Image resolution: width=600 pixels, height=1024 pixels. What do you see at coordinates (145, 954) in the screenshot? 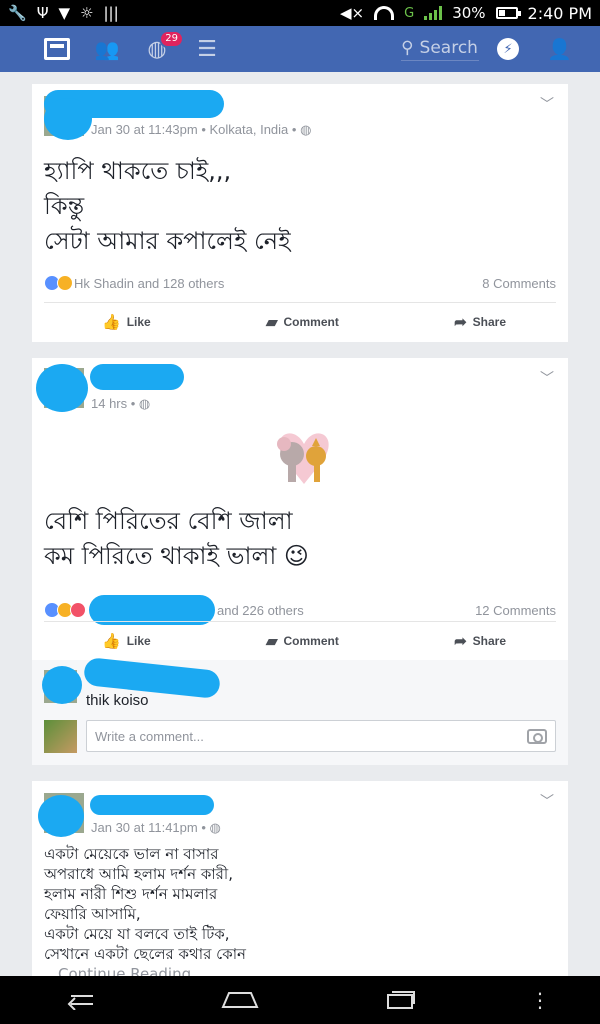
I see `post-line: সেখানে একটা ছেলের কথার কোন` at bounding box center [145, 954].